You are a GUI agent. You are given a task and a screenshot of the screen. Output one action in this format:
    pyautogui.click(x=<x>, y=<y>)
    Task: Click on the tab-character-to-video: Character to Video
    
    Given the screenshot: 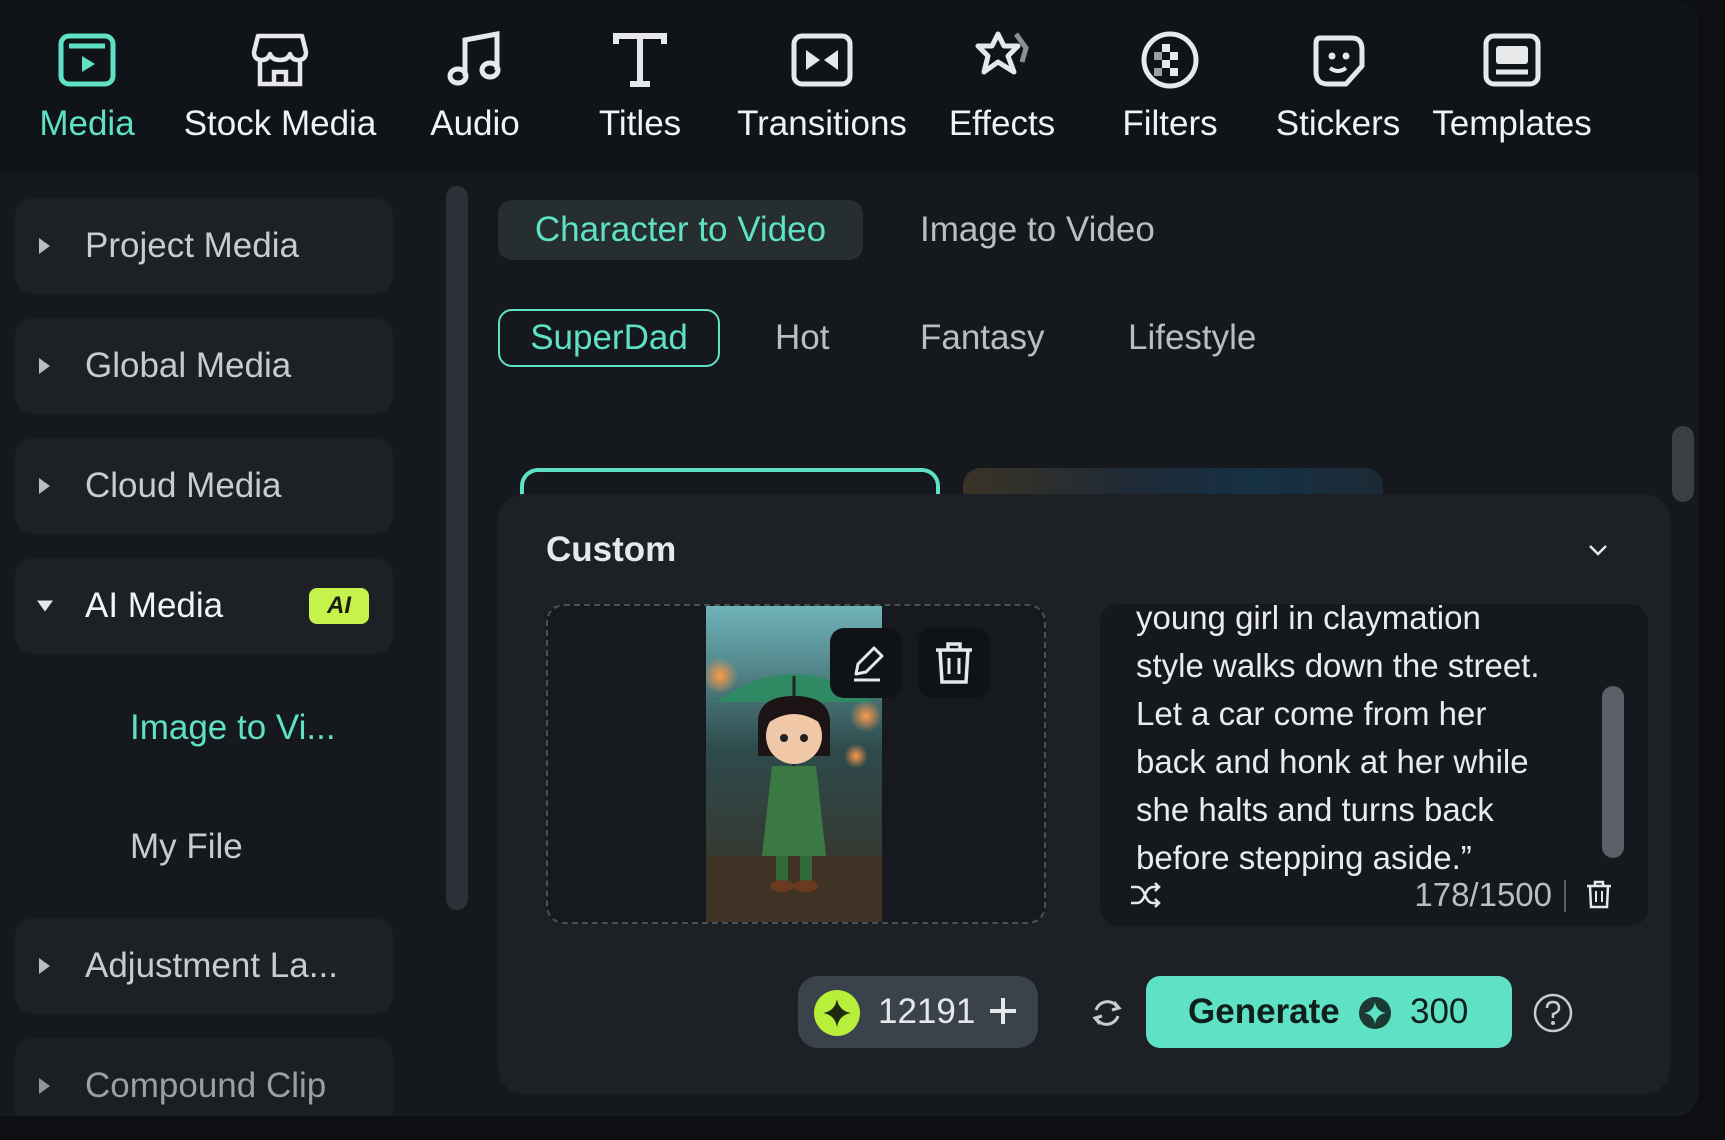 What is the action you would take?
    pyautogui.click(x=680, y=230)
    